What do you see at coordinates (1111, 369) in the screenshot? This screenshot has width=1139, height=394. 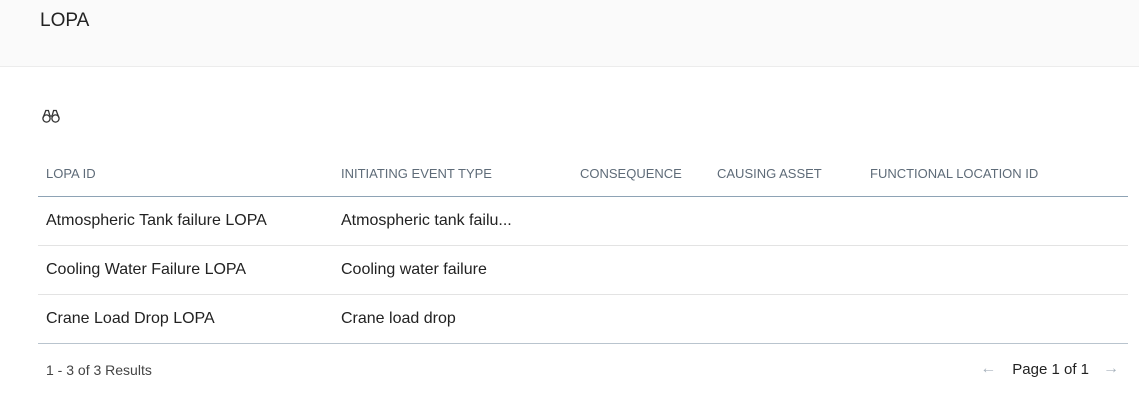 I see `arrow-right-icon: →` at bounding box center [1111, 369].